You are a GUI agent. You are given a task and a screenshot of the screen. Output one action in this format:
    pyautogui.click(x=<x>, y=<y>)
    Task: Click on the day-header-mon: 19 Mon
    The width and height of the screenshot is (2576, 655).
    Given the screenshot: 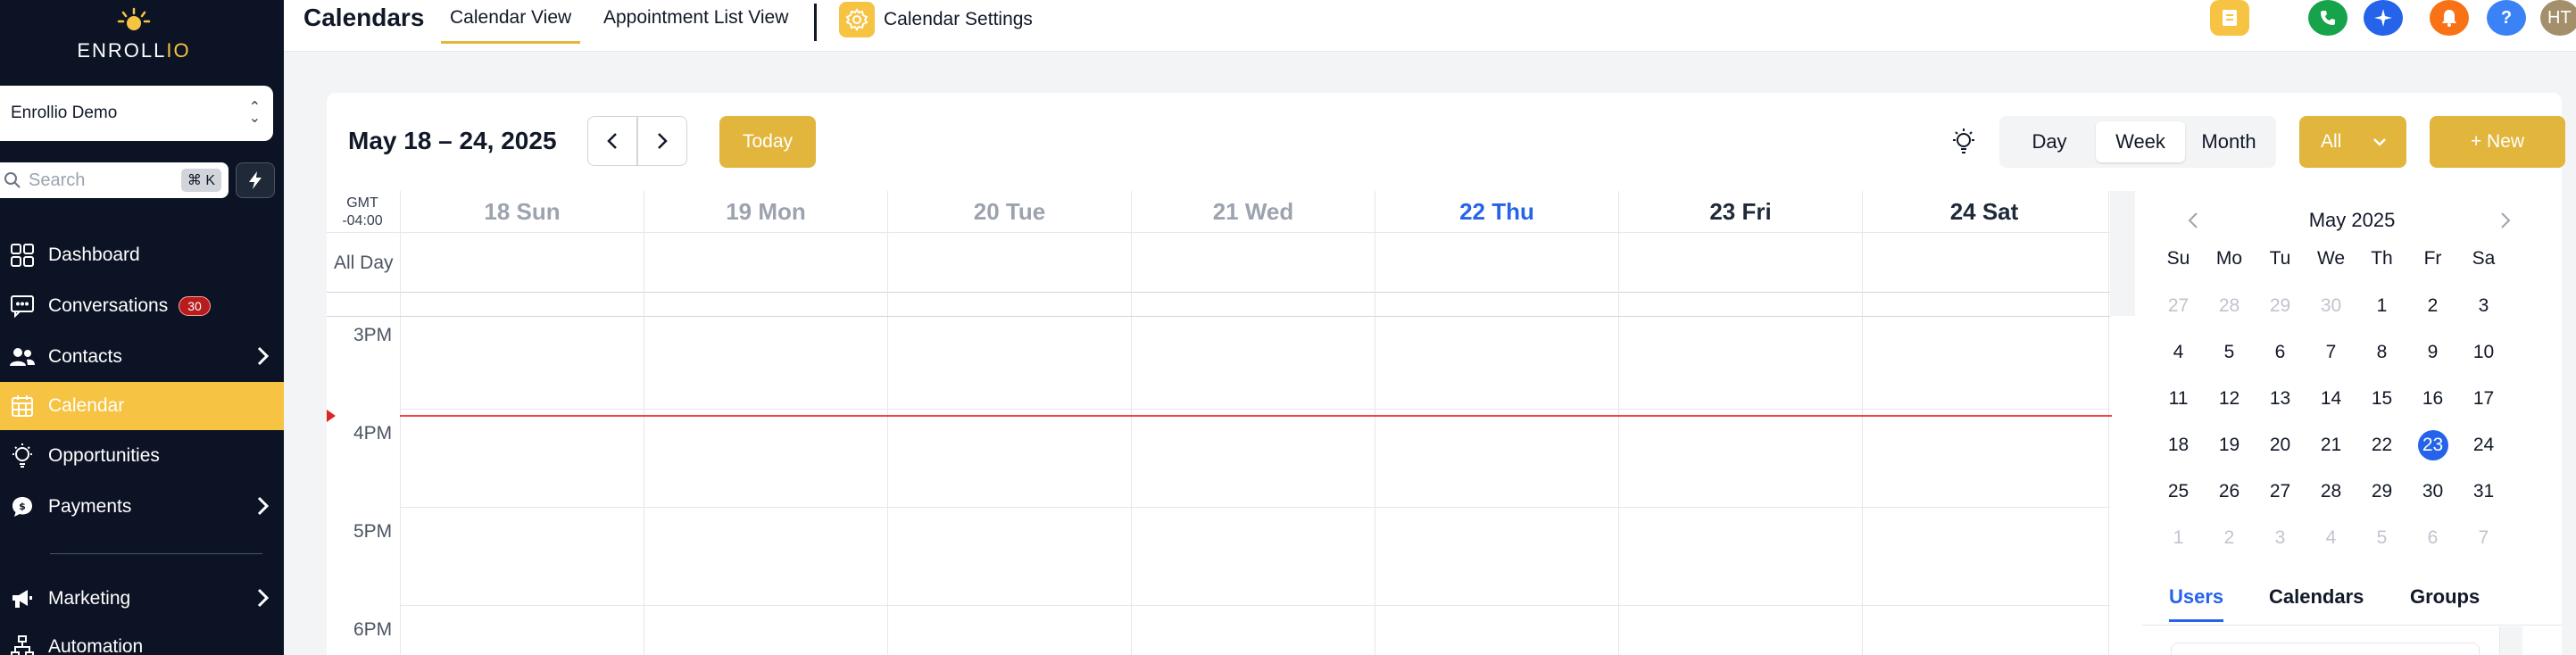 What is the action you would take?
    pyautogui.click(x=766, y=211)
    